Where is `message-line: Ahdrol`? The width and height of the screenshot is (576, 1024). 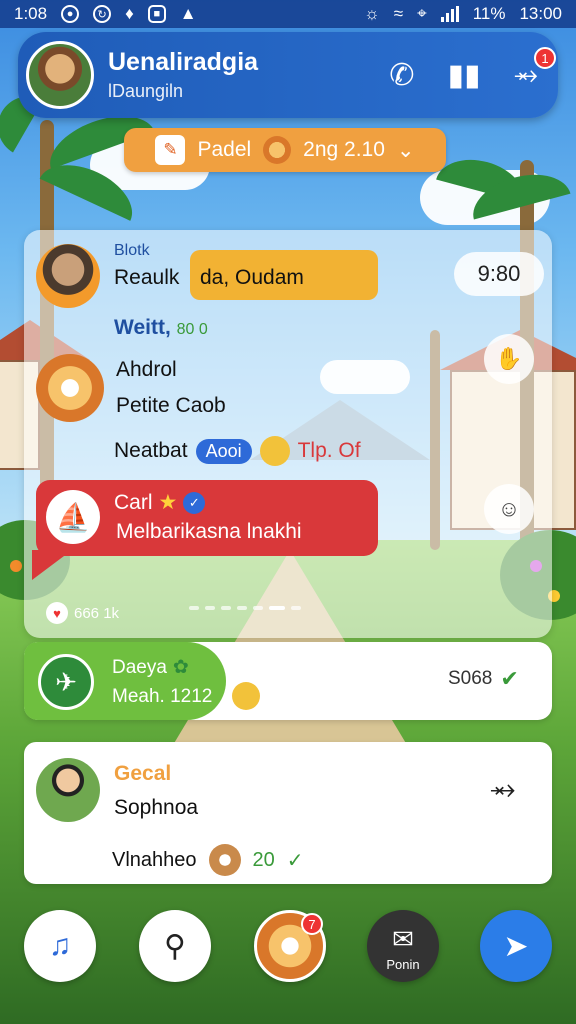 message-line: Ahdrol is located at coordinates (146, 369).